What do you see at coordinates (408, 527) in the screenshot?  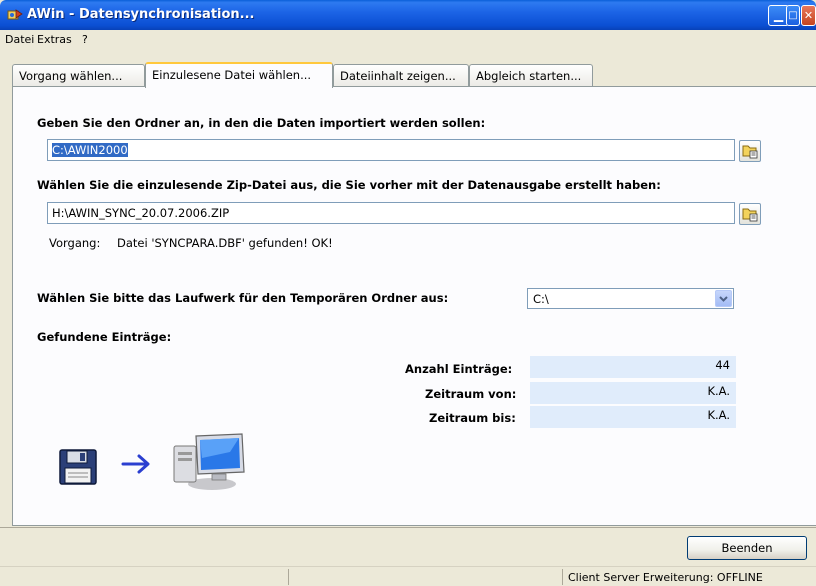 I see `footer-divider` at bounding box center [408, 527].